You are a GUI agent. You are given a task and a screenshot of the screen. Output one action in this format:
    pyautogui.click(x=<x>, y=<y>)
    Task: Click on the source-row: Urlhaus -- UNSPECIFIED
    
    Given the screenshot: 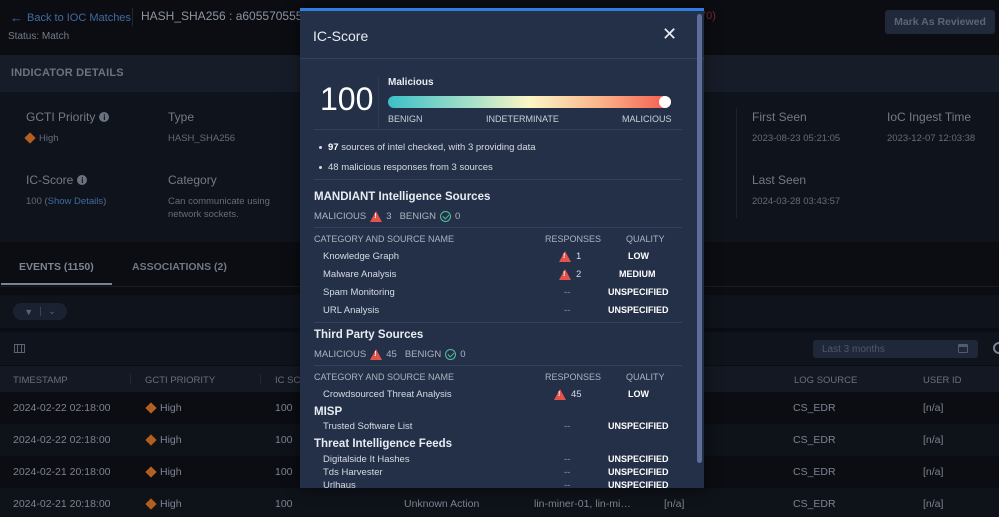 What is the action you would take?
    pyautogui.click(x=498, y=484)
    